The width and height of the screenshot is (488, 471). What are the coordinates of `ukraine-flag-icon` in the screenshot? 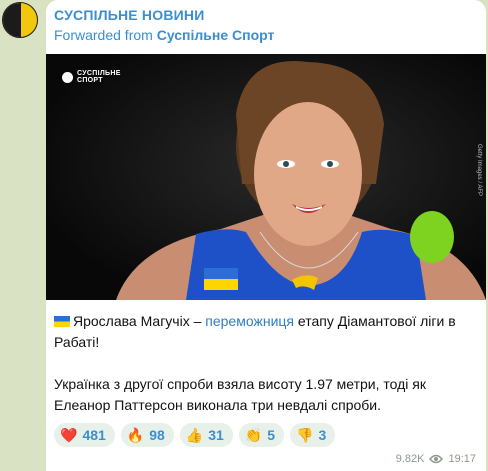 It's located at (62, 321).